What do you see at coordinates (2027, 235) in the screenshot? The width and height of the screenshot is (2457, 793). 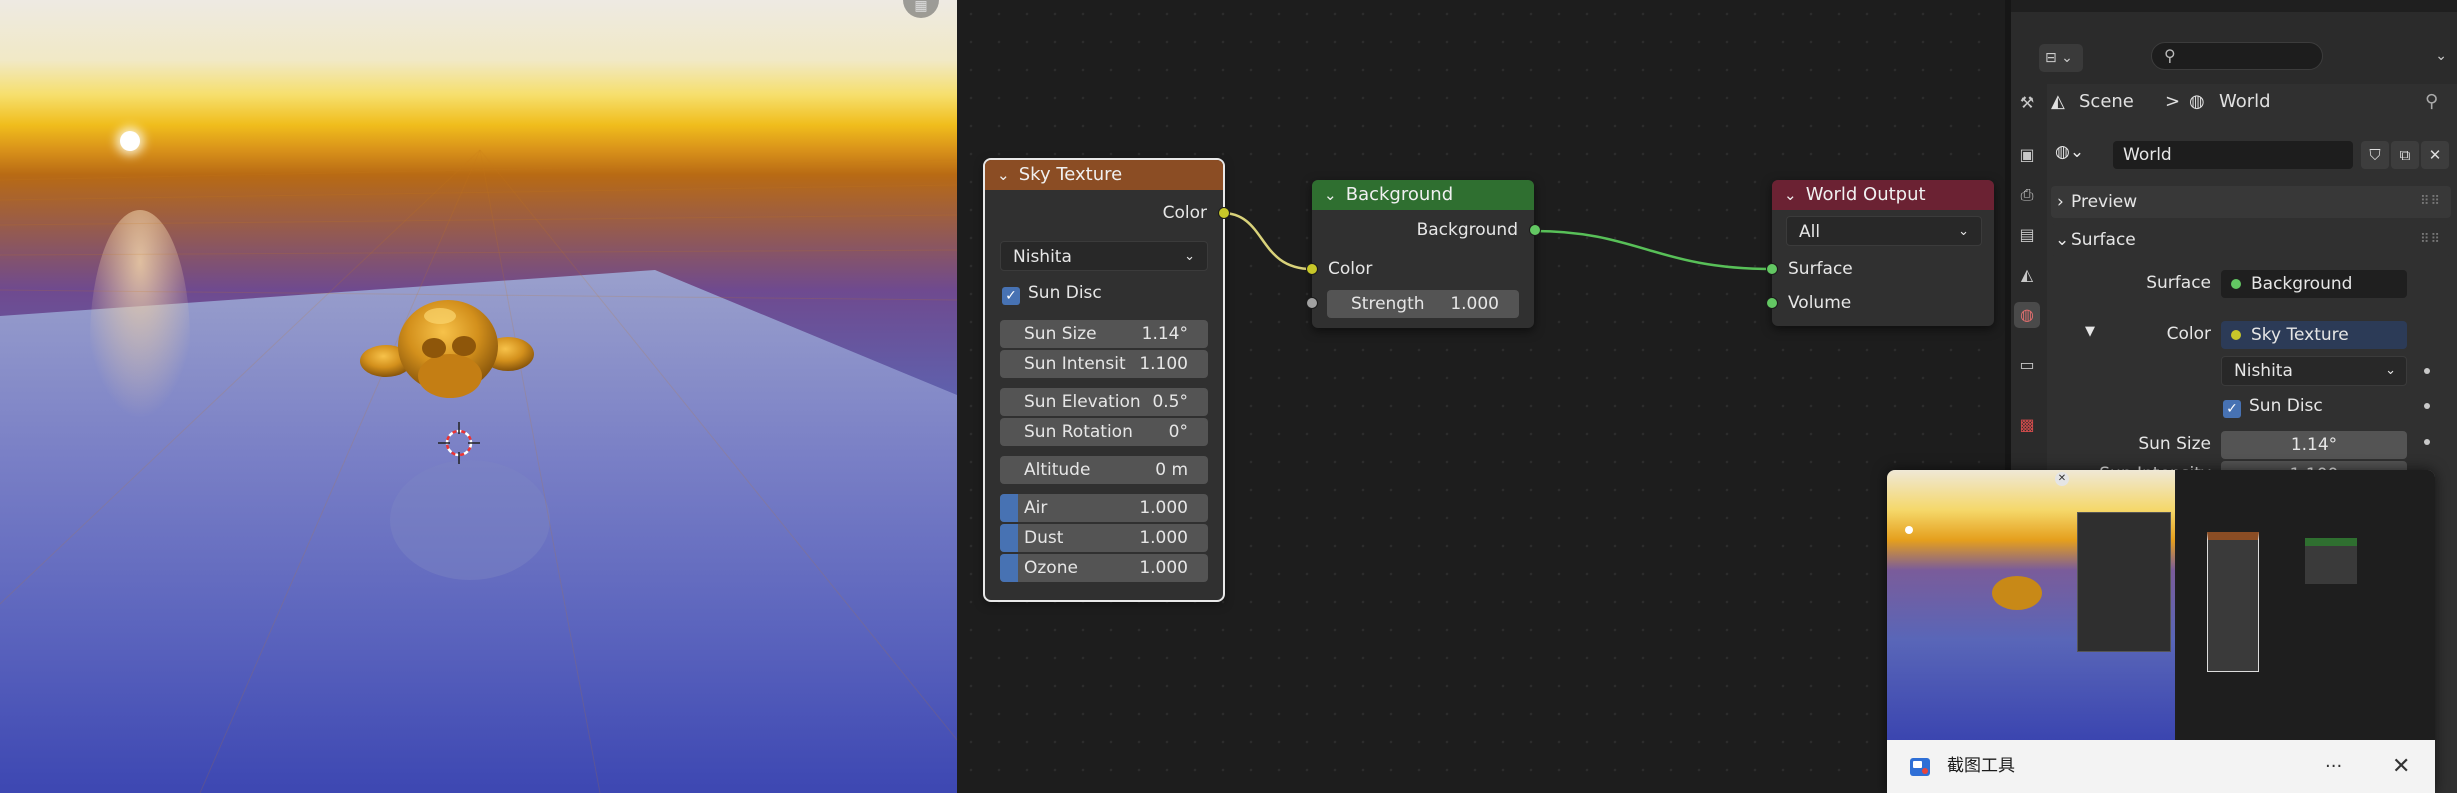 I see `view-layer-icon: ▤` at bounding box center [2027, 235].